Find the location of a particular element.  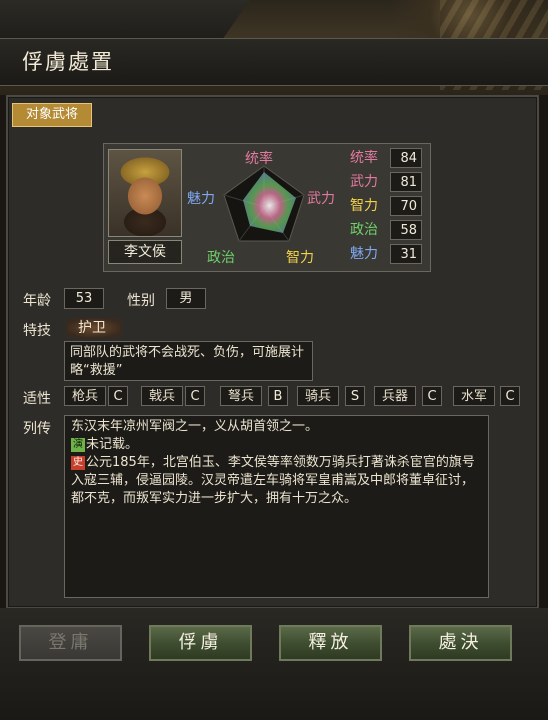

fiction-badge-icon: 演 is located at coordinates (78, 445).